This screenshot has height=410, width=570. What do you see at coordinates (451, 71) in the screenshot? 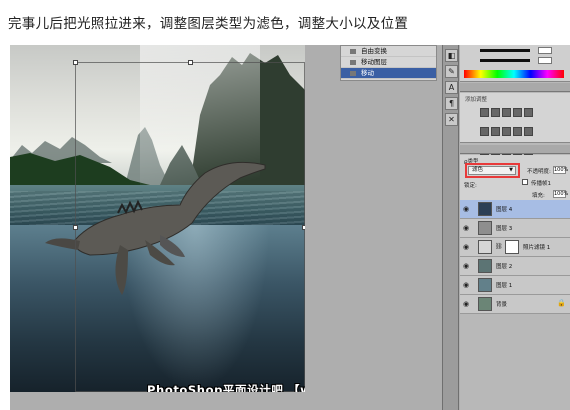
I see `brush-icon: ✎` at bounding box center [451, 71].